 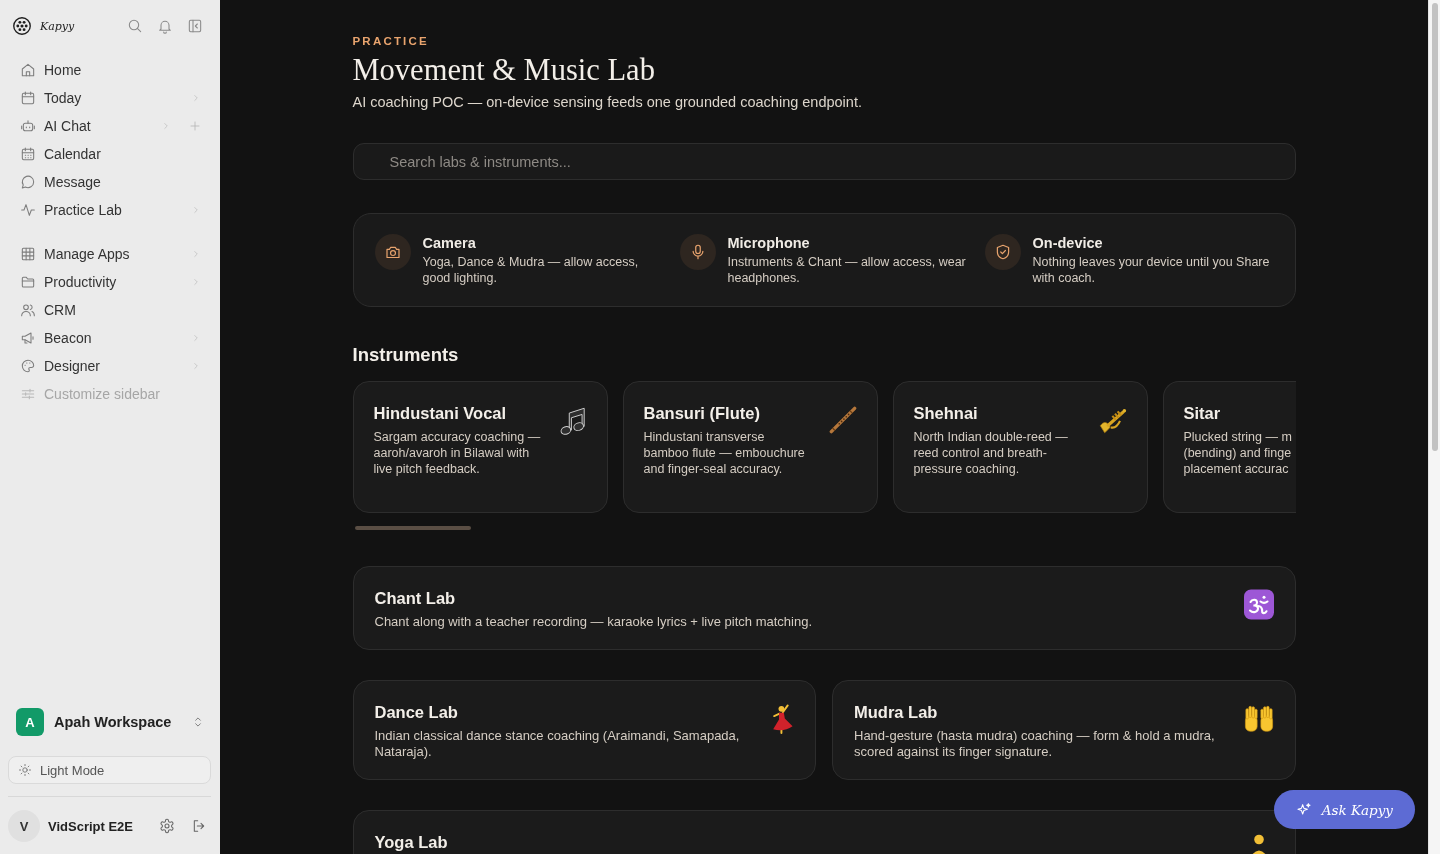 What do you see at coordinates (113, 722) in the screenshot?
I see `workspace-name: Apah Workspace` at bounding box center [113, 722].